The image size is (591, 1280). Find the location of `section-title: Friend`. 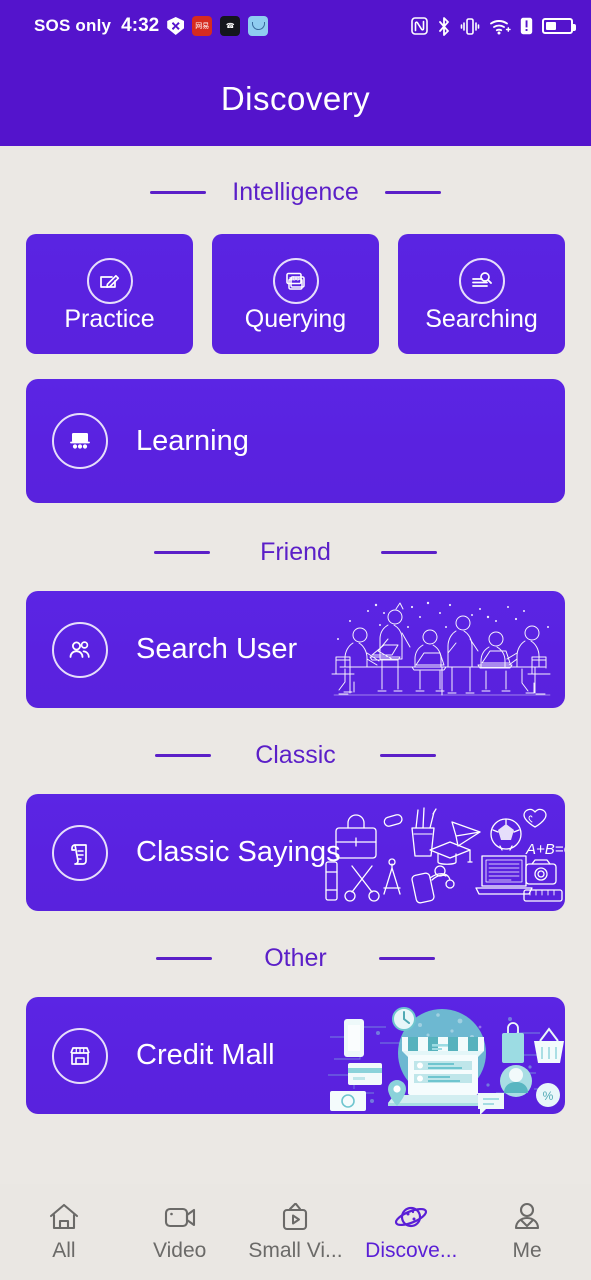

section-title: Friend is located at coordinates (295, 552).